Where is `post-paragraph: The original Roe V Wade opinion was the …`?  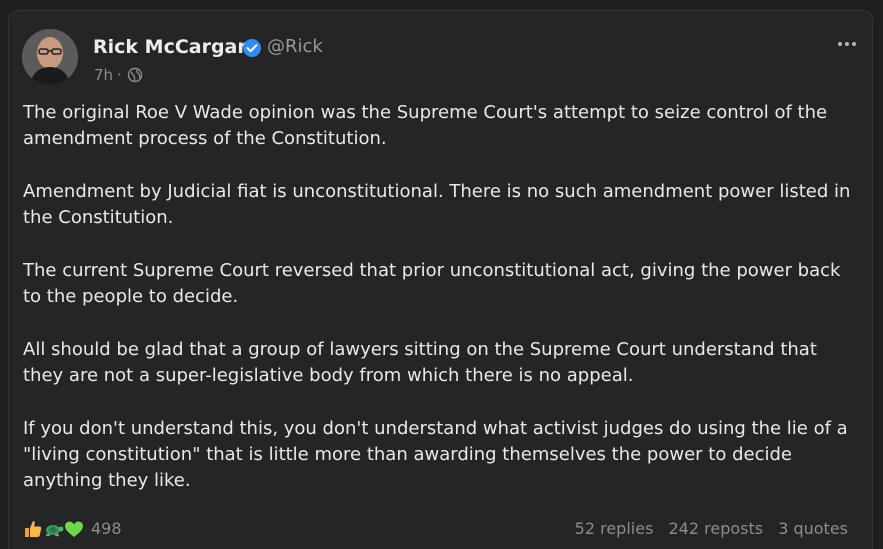 post-paragraph: The original Roe V Wade opinion was the … is located at coordinates (425, 125).